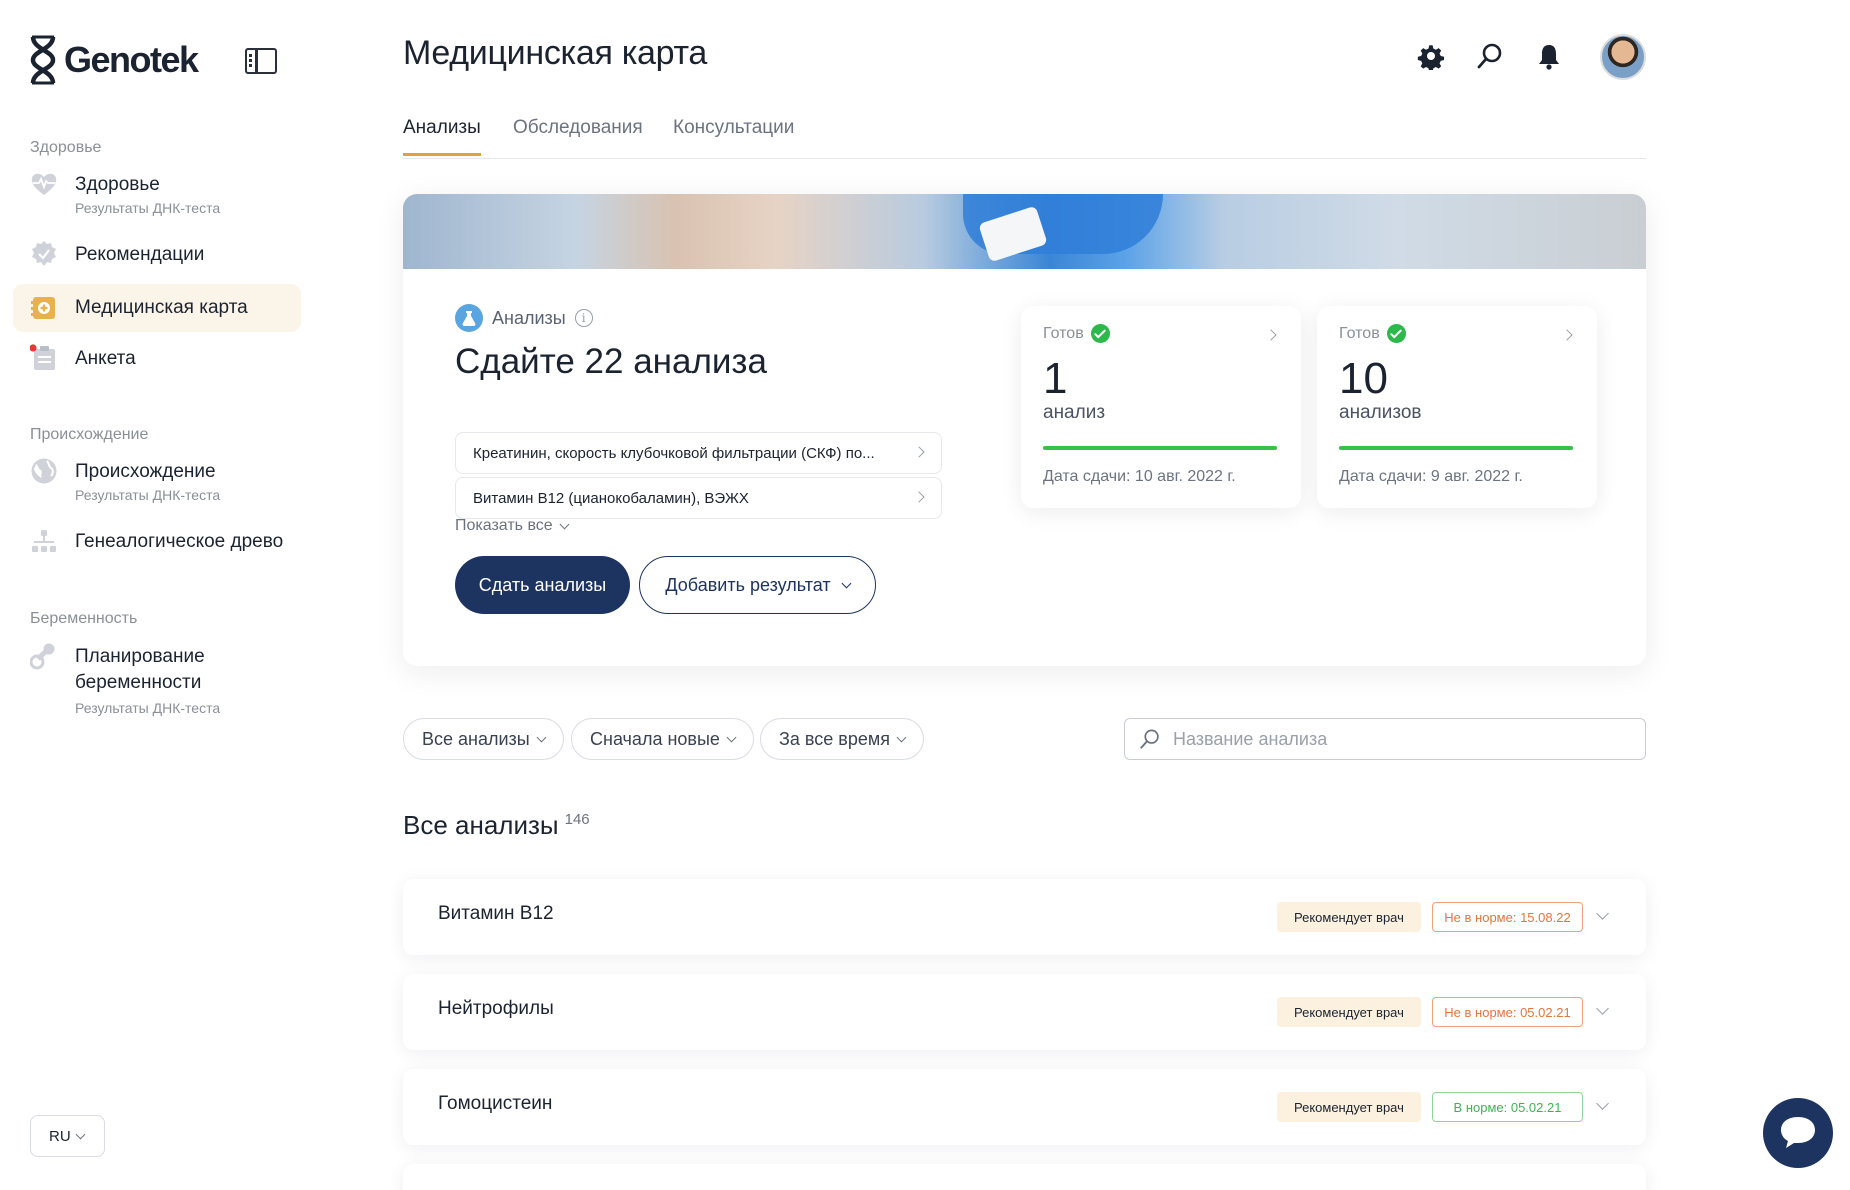  I want to click on stat-date: Дата сдачи: 9 авг. 2022 г., so click(1431, 476).